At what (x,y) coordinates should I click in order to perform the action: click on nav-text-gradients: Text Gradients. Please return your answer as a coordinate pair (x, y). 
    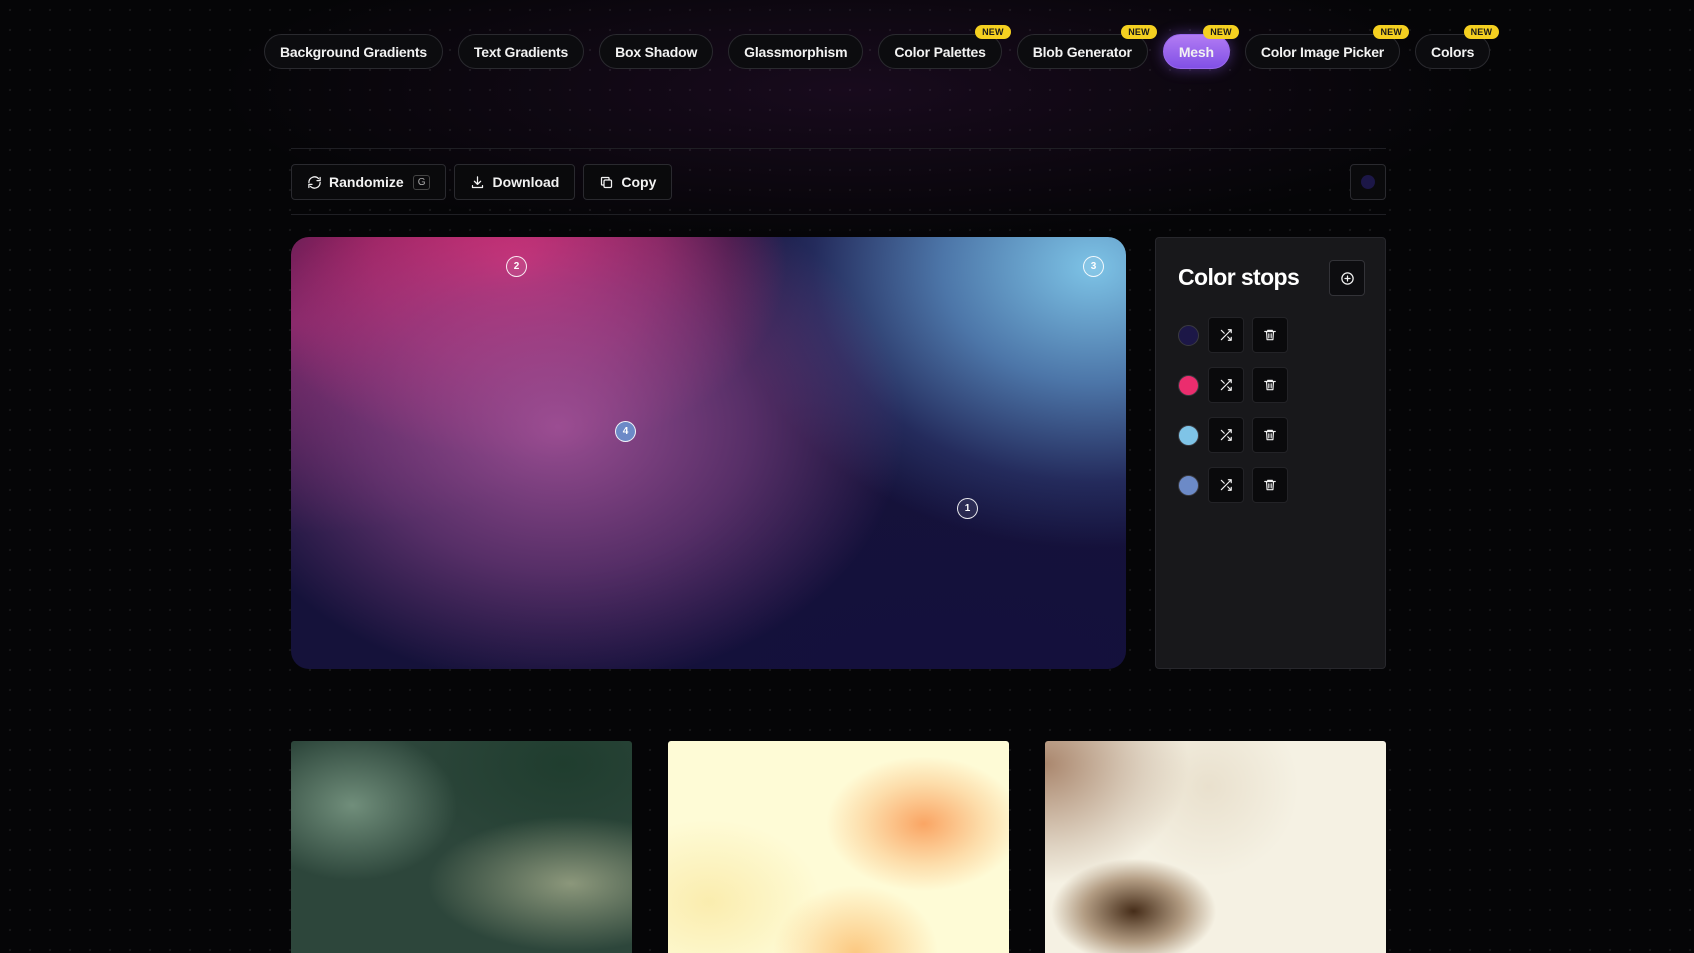
    Looking at the image, I should click on (521, 51).